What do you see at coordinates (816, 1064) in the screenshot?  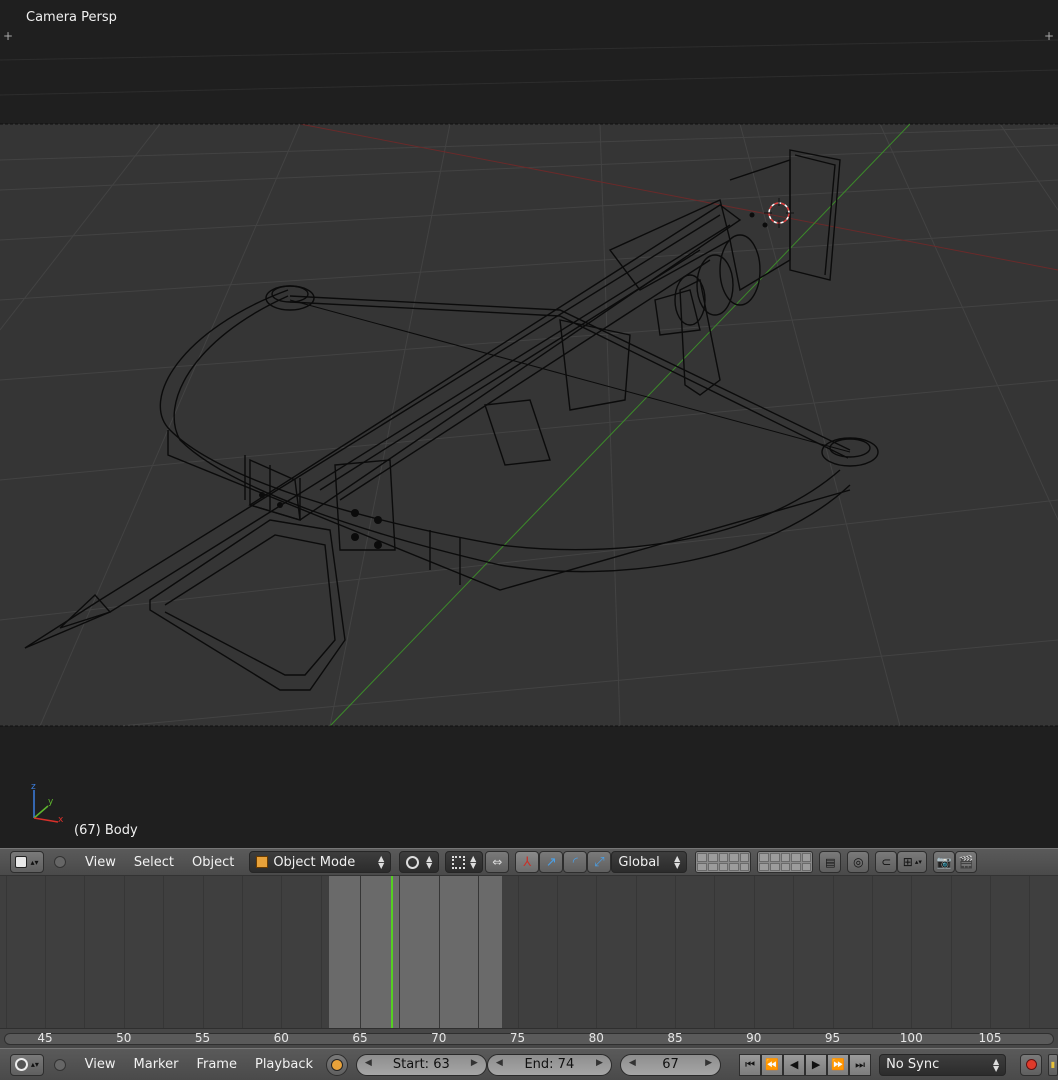 I see `play-button: ▶` at bounding box center [816, 1064].